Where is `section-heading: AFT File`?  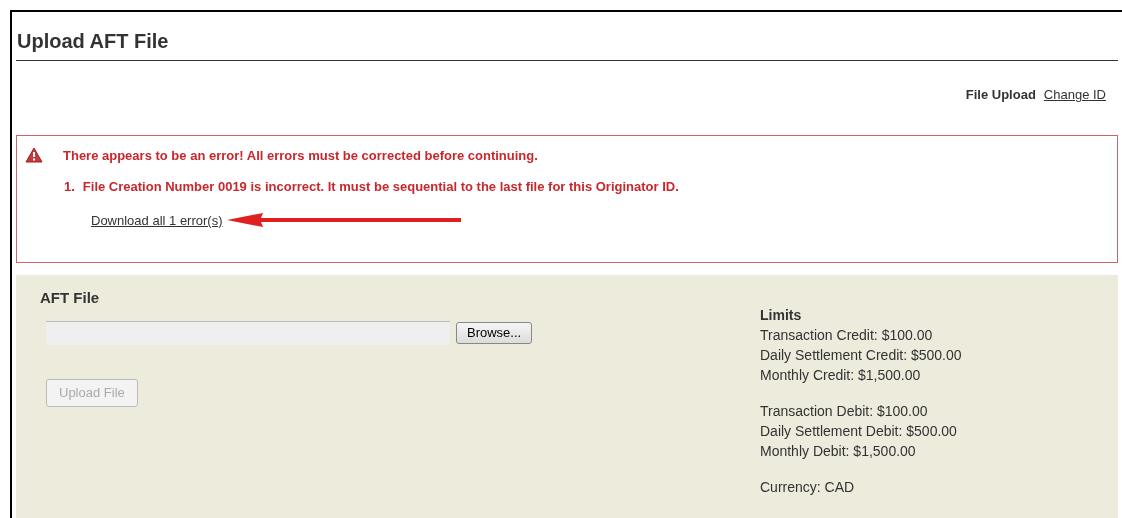
section-heading: AFT File is located at coordinates (70, 297).